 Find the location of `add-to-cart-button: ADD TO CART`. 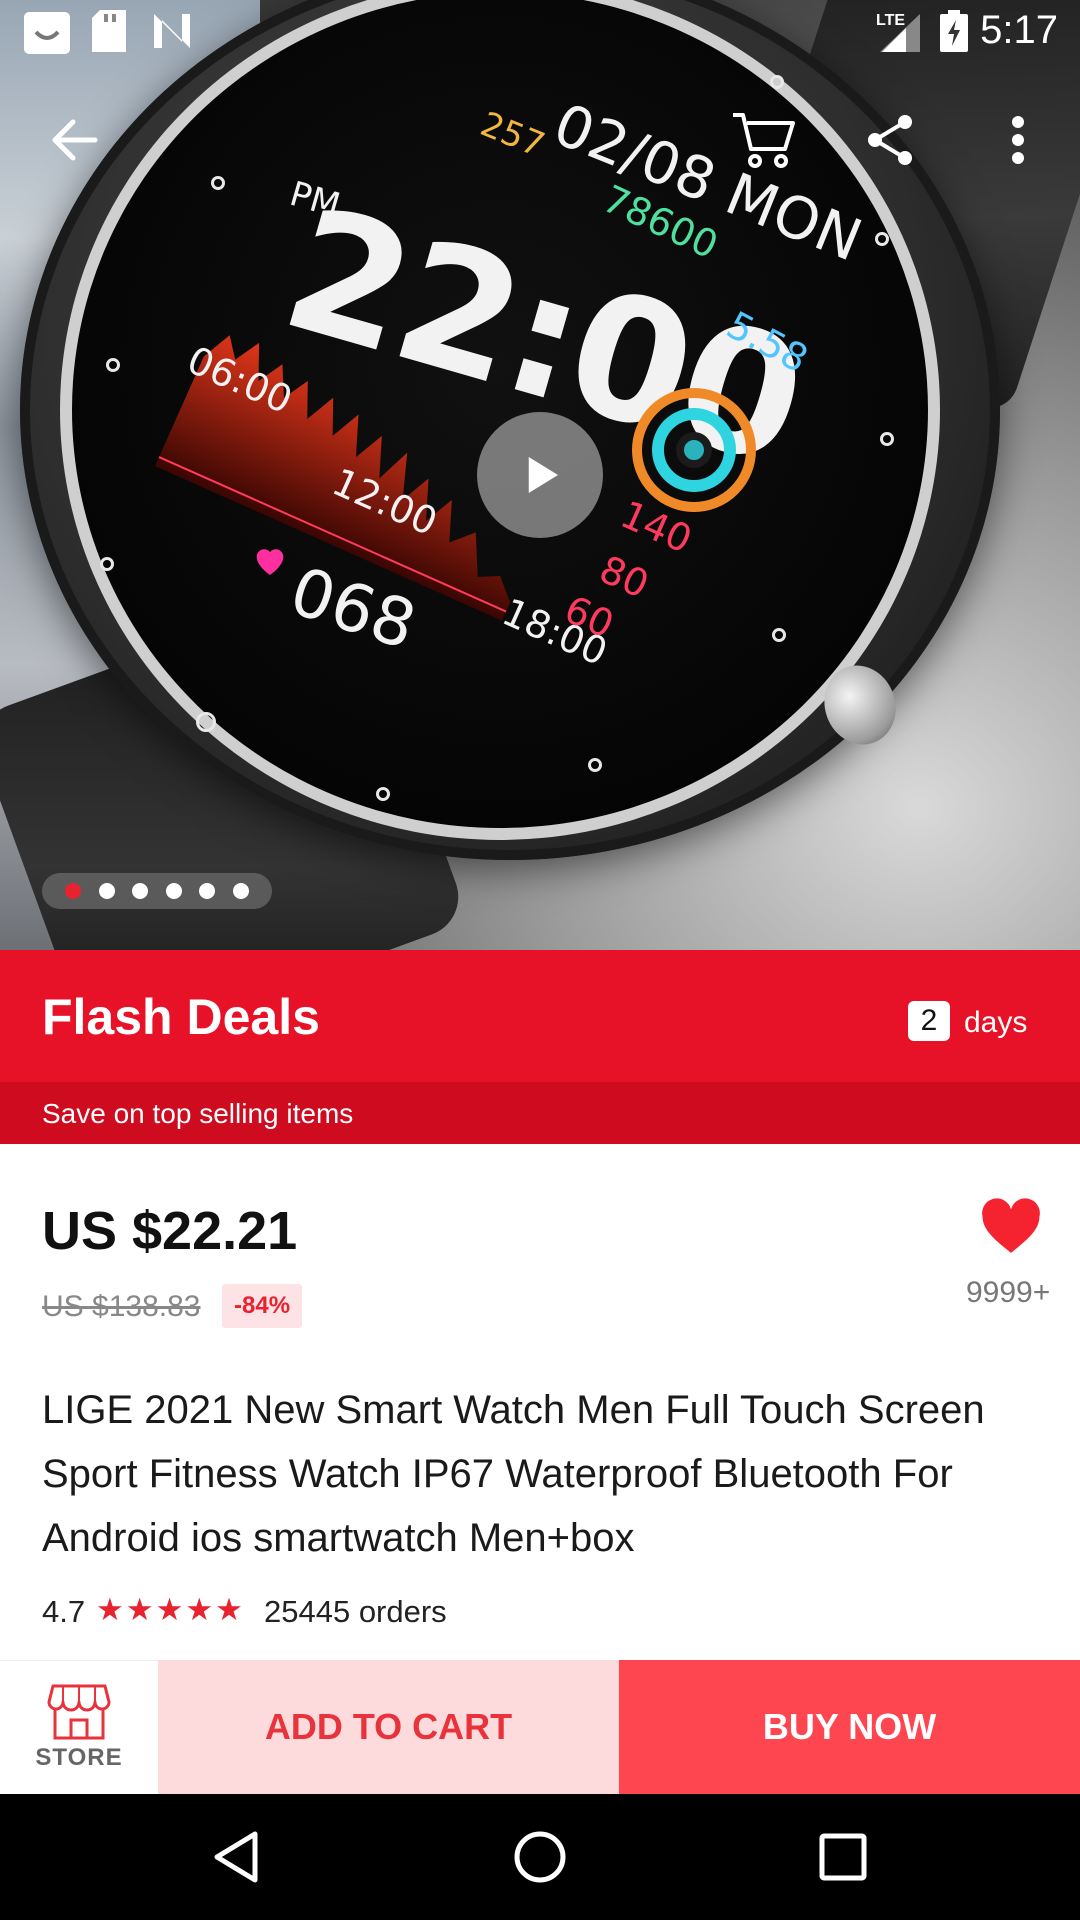

add-to-cart-button: ADD TO CART is located at coordinates (388, 1727).